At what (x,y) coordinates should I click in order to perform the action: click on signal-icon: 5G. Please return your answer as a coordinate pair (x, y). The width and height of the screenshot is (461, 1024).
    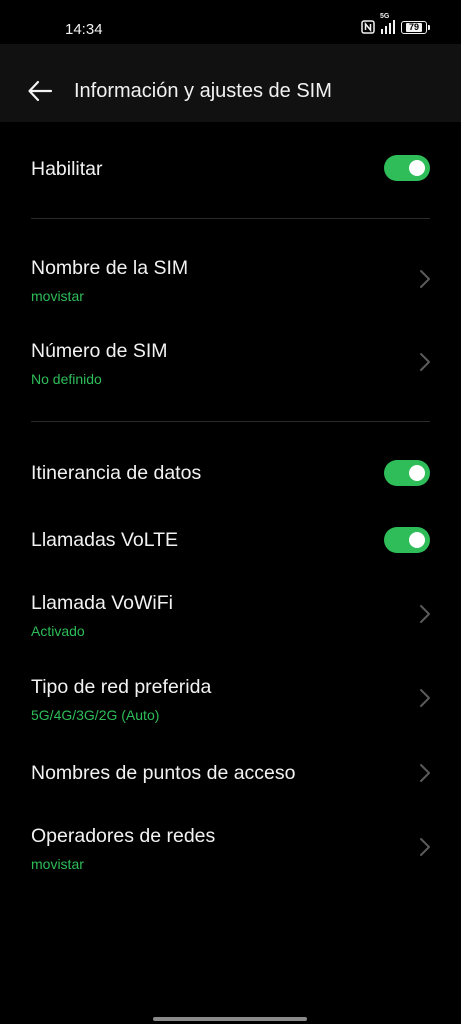
    Looking at the image, I should click on (387, 23).